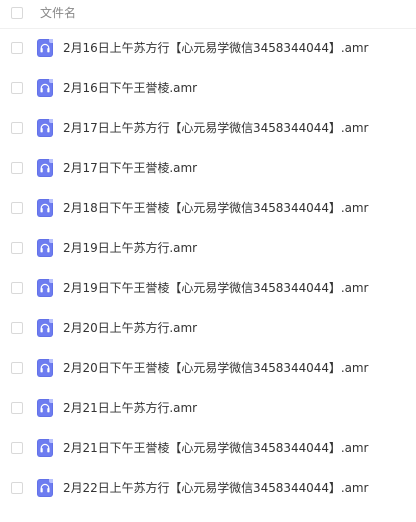 This screenshot has height=522, width=416. I want to click on file-row: 2月16日下午王誉棱.amr, so click(208, 88).